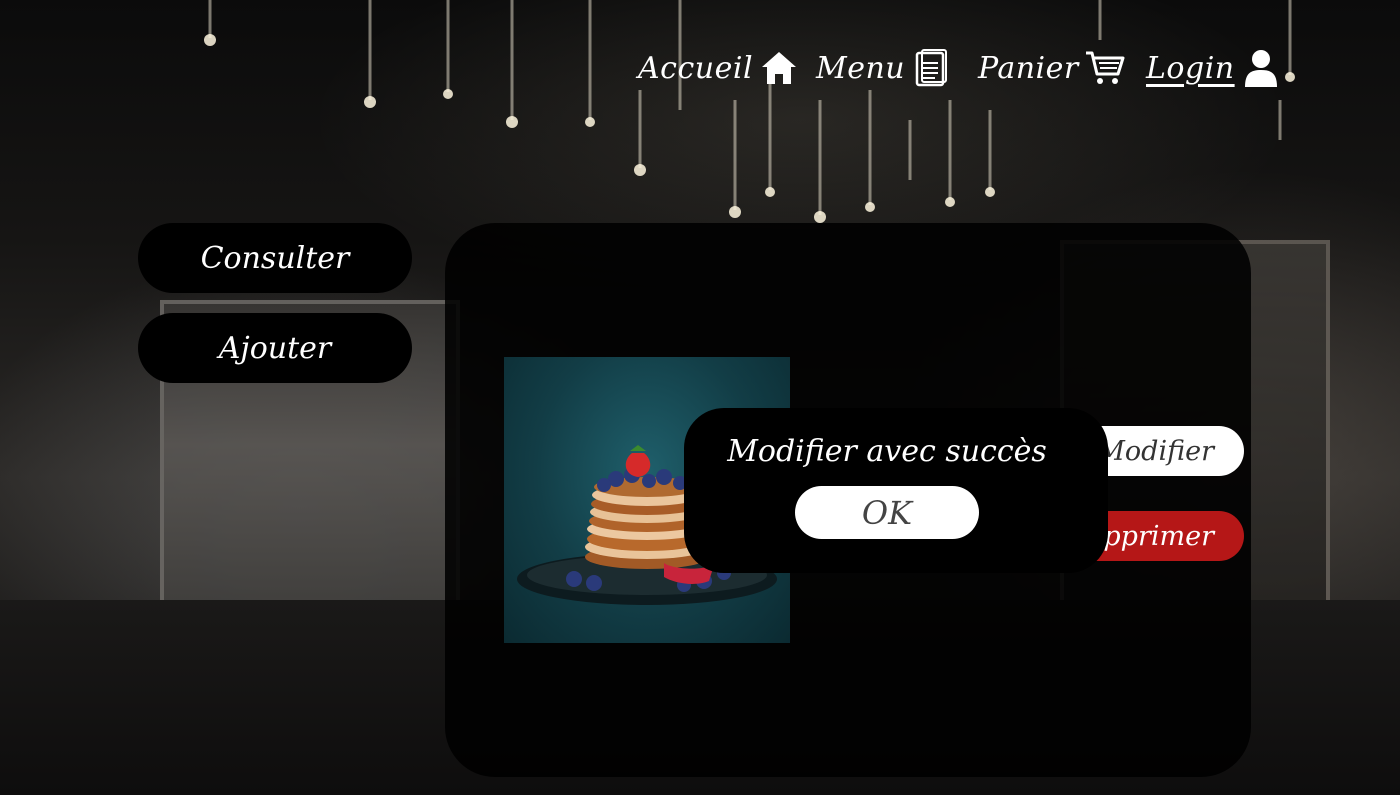 This screenshot has height=795, width=1400. I want to click on consulter-button: Consulter, so click(275, 258).